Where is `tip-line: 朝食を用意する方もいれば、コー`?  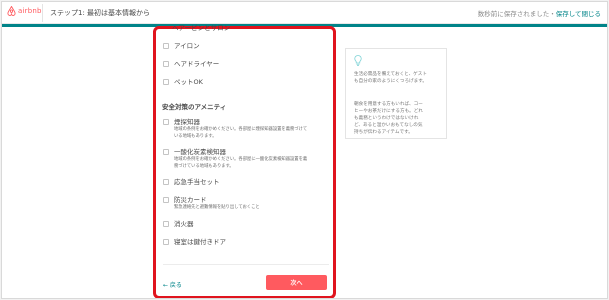
tip-line: 朝食を用意する方もいれば、コー is located at coordinates (388, 104).